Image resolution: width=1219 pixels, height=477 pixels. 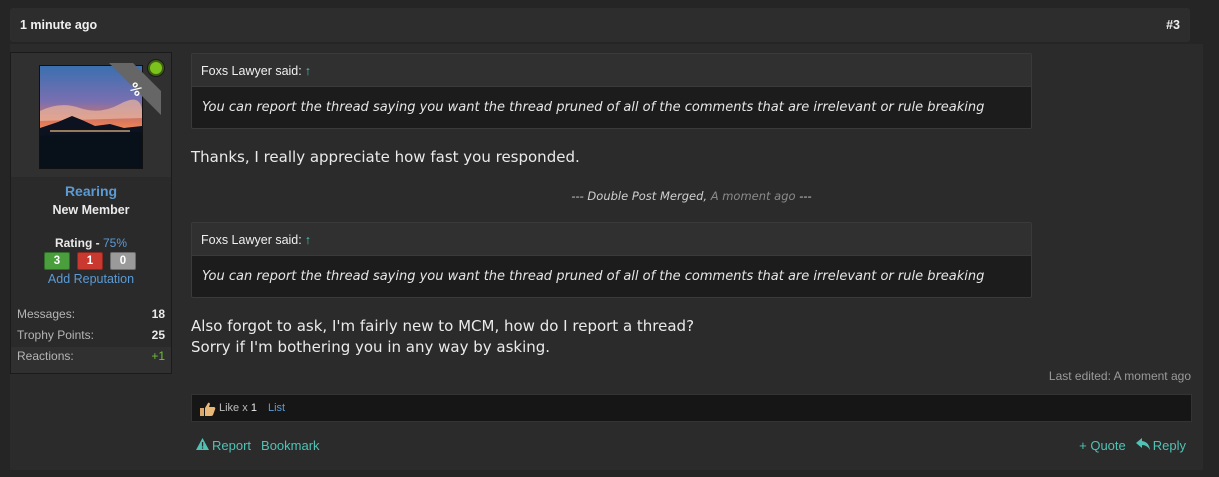 I want to click on stat-trophy-points: Trophy Points: 25, so click(x=91, y=334).